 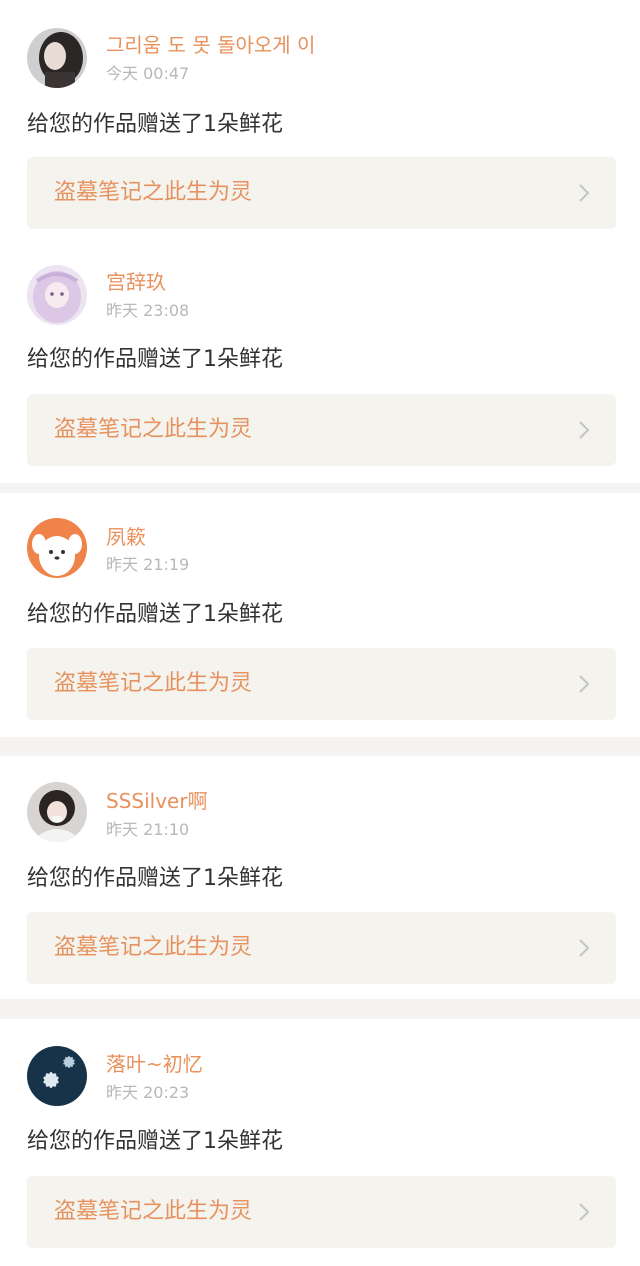 I want to click on avatar-cartoon-dog-orange-icon, so click(x=57, y=548).